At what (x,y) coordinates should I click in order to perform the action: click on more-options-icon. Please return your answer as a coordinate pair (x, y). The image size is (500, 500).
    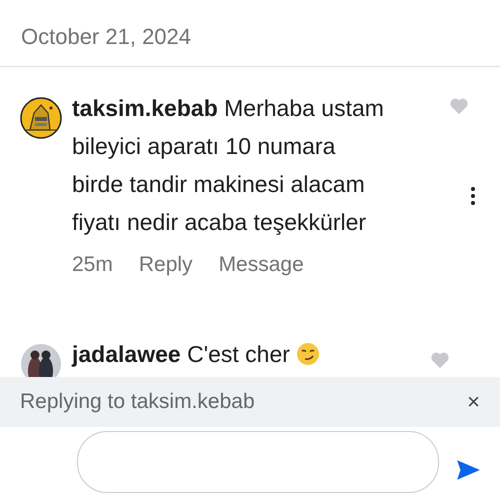
    Looking at the image, I should click on (473, 196).